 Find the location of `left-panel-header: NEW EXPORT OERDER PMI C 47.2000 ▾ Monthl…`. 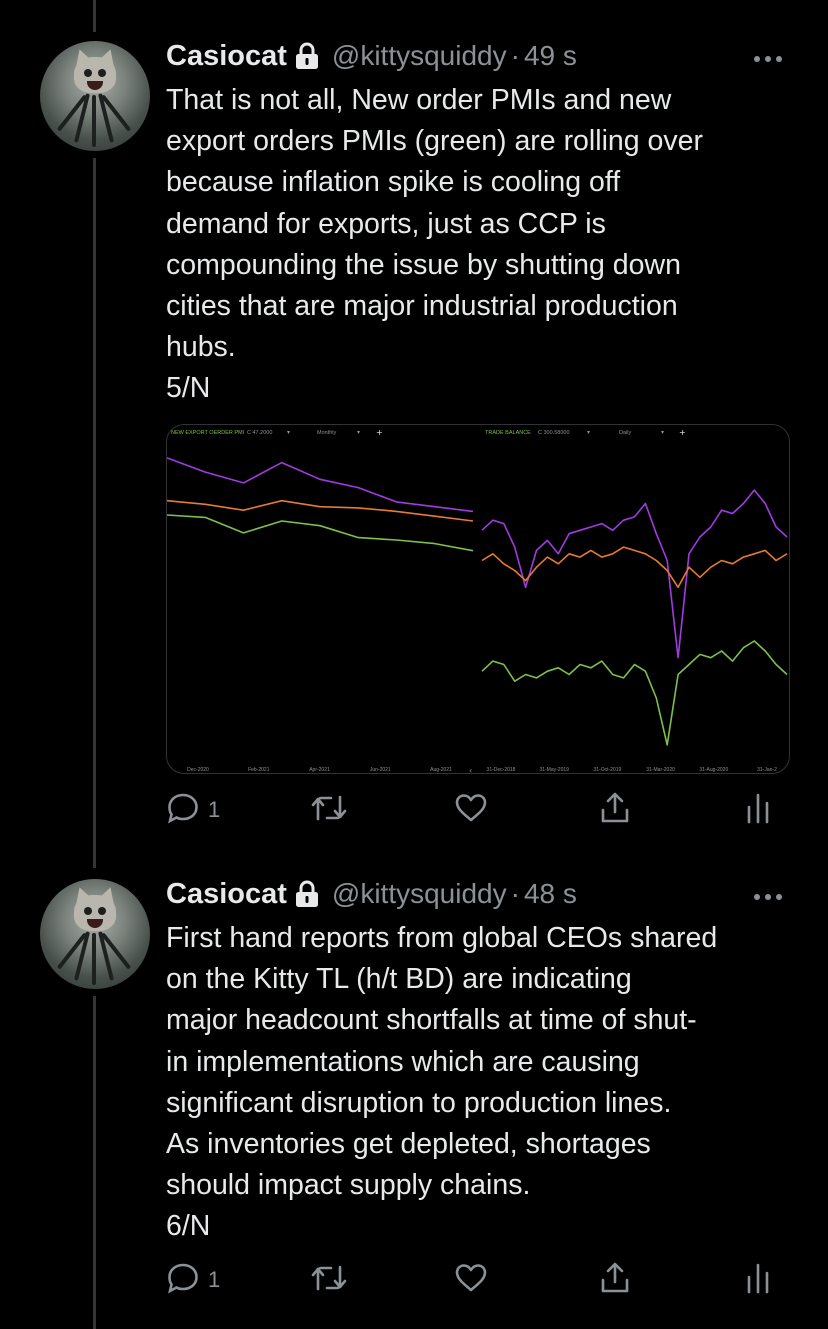

left-panel-header: NEW EXPORT OERDER PMI C 47.2000 ▾ Monthl… is located at coordinates (277, 432).